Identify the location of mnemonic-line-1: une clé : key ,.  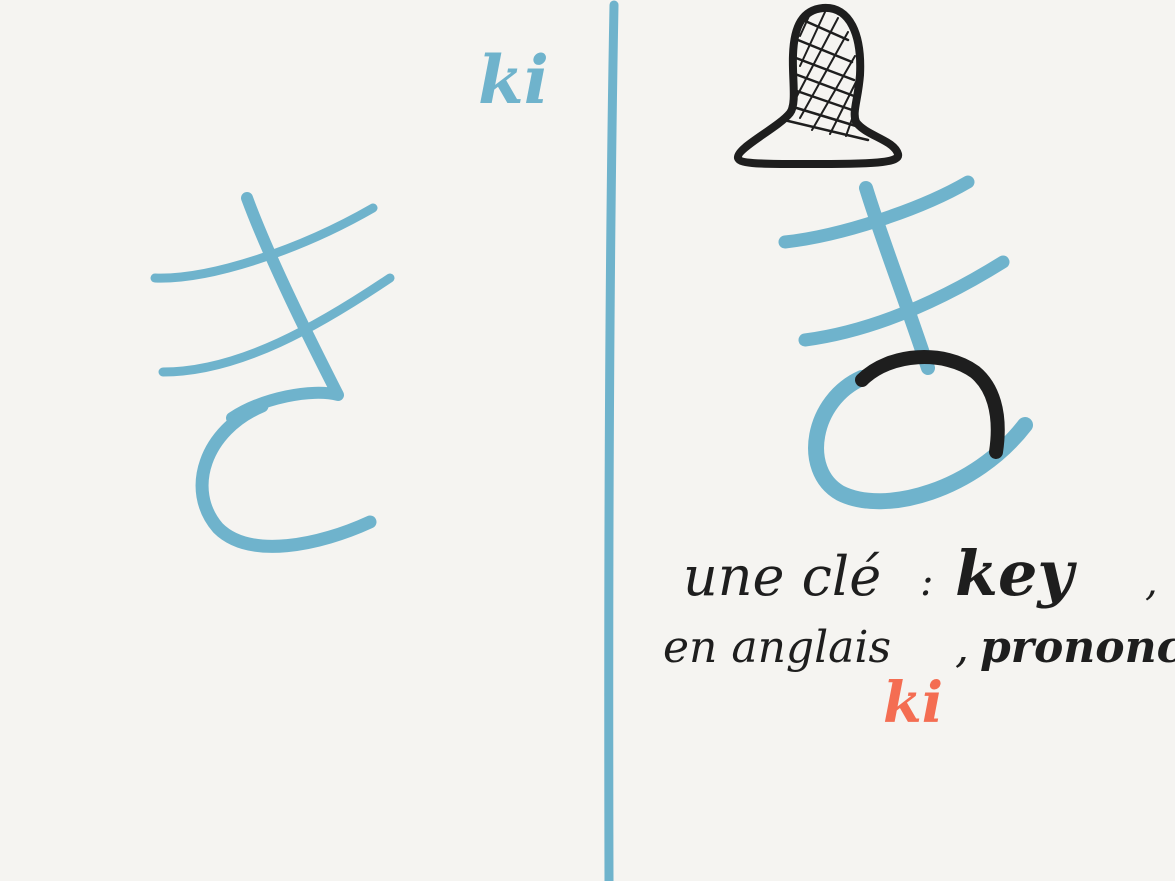
(920, 573).